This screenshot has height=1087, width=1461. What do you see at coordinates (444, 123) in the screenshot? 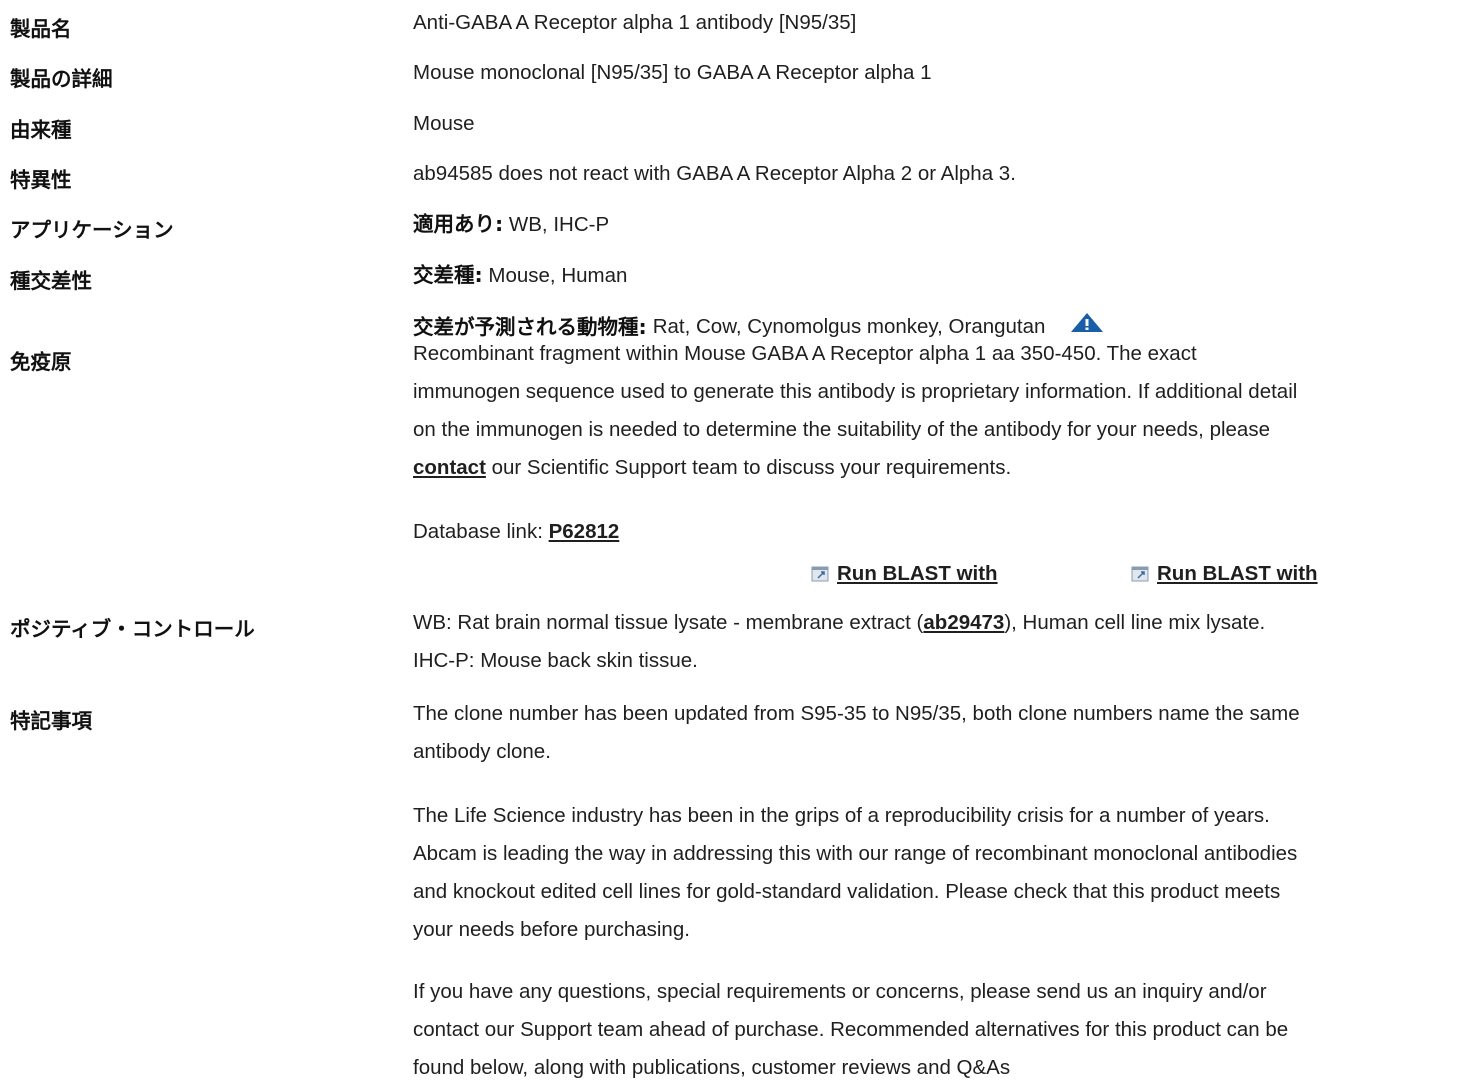
I see `value-host: Mouse` at bounding box center [444, 123].